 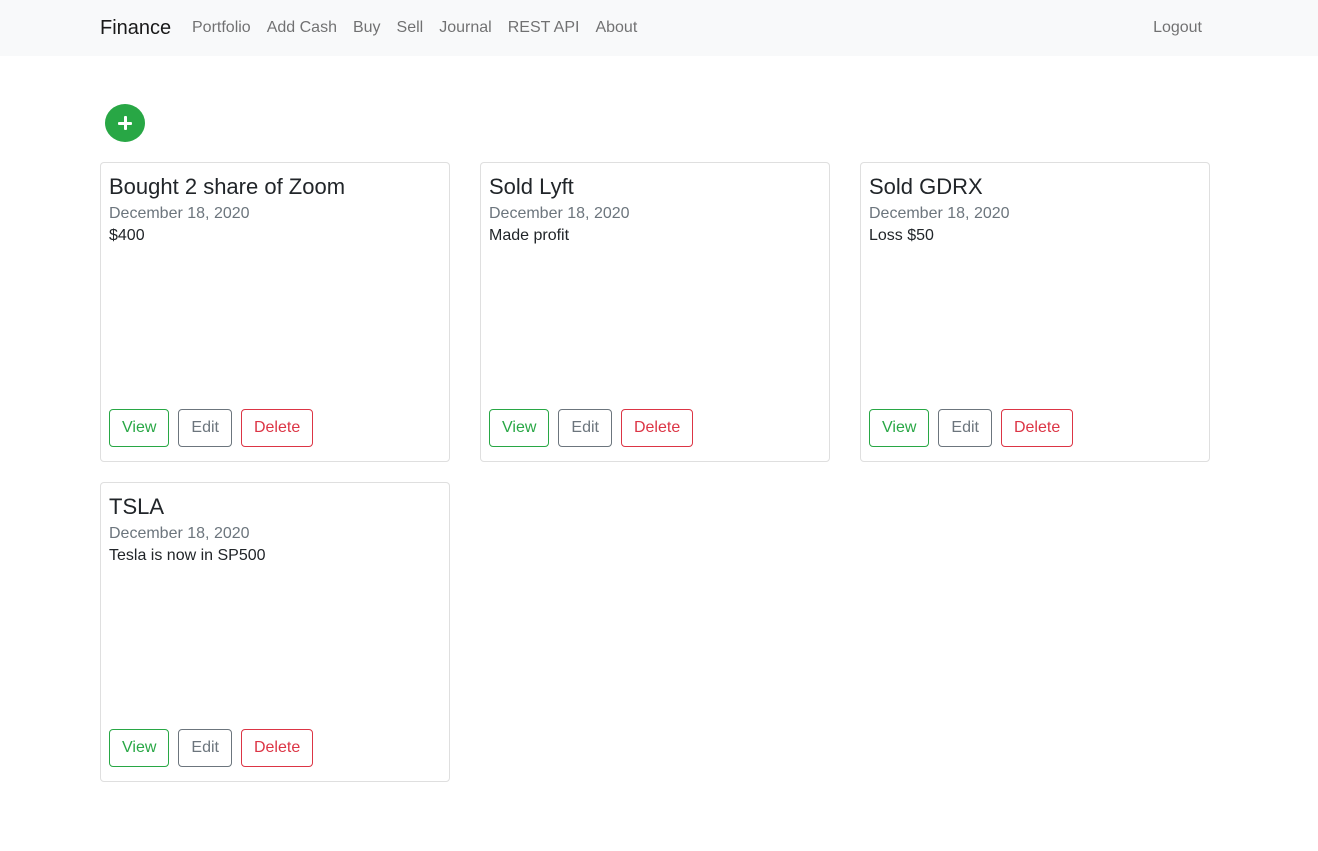 What do you see at coordinates (616, 28) in the screenshot?
I see `nav-link-about: About` at bounding box center [616, 28].